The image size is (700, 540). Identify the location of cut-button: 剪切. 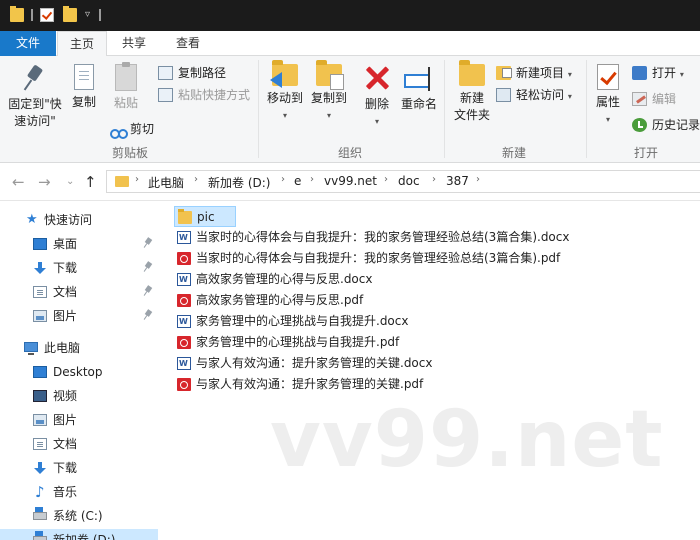
(132, 129).